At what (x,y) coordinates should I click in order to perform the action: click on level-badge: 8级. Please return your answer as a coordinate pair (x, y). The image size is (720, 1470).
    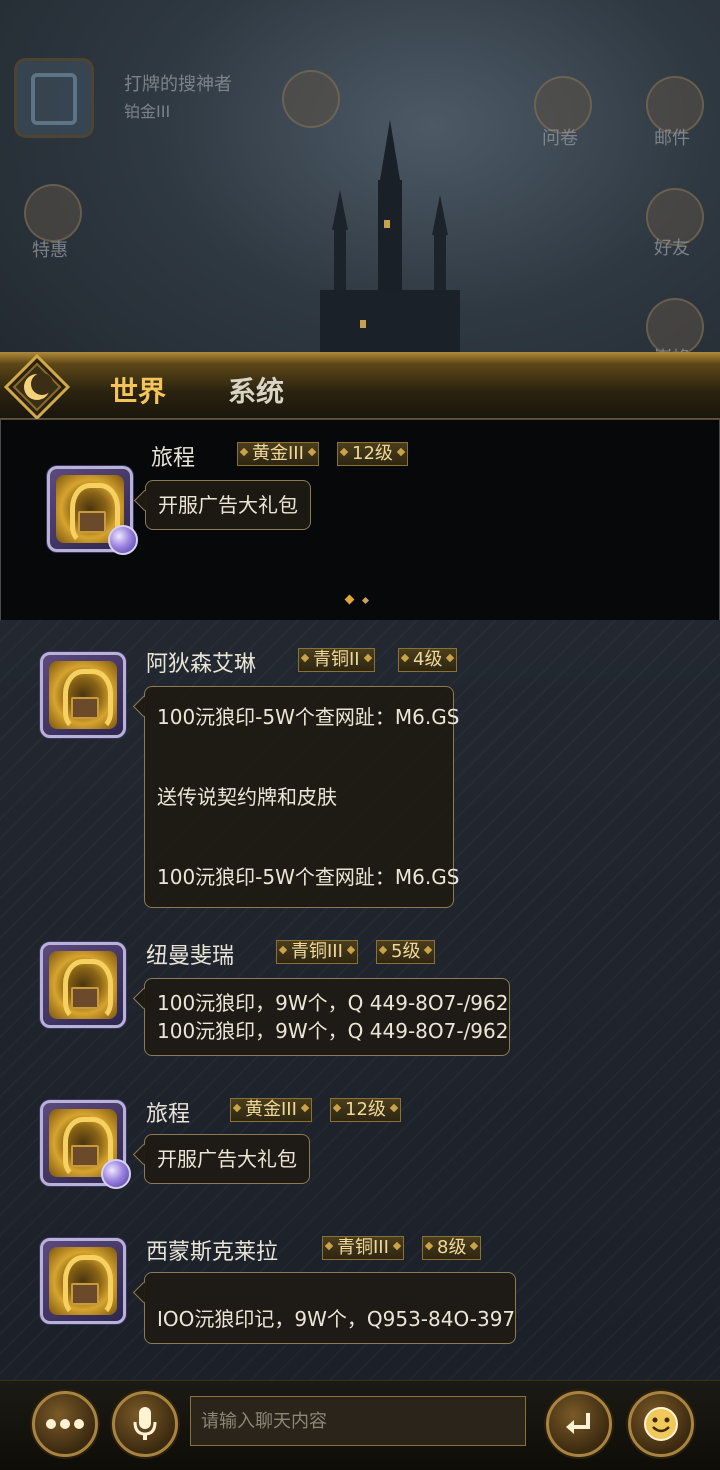
    Looking at the image, I should click on (452, 1248).